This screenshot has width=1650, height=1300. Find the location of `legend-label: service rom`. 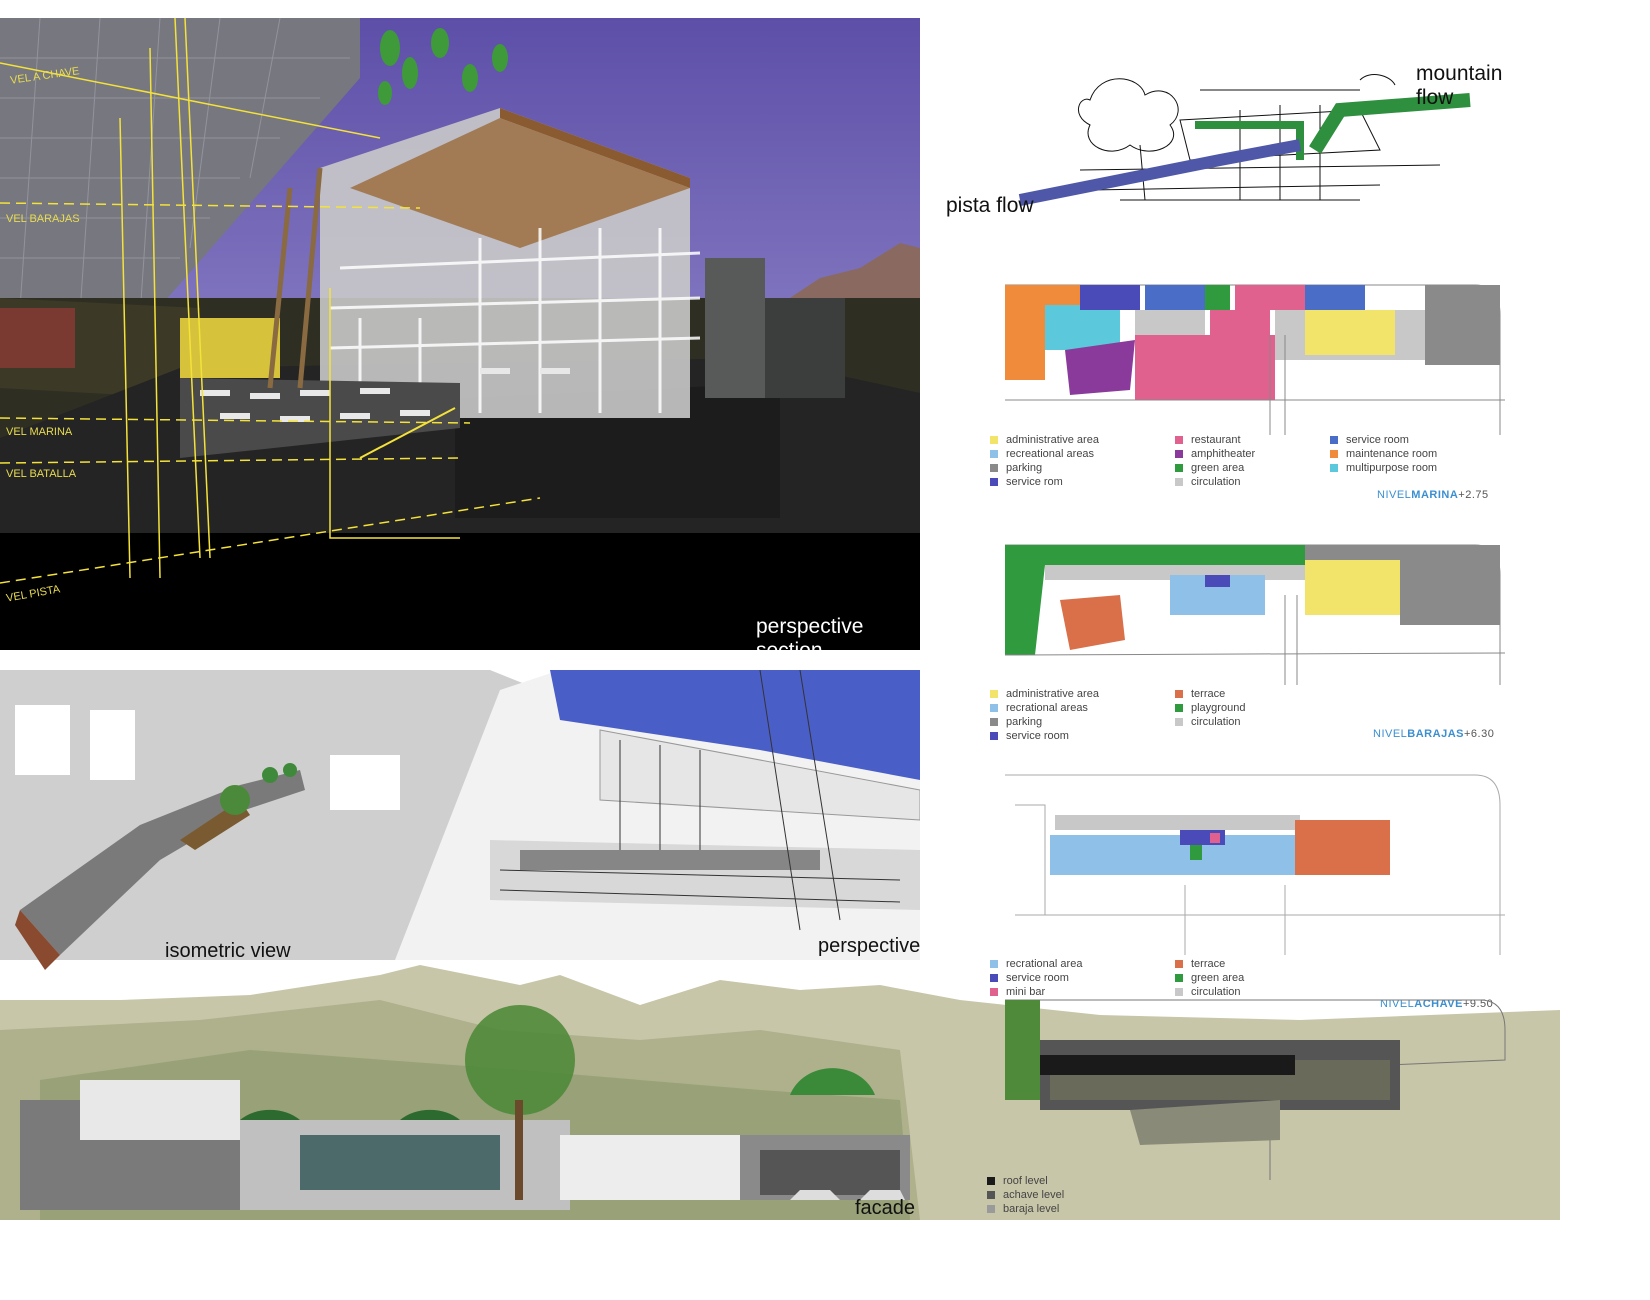

legend-label: service rom is located at coordinates (1034, 482).